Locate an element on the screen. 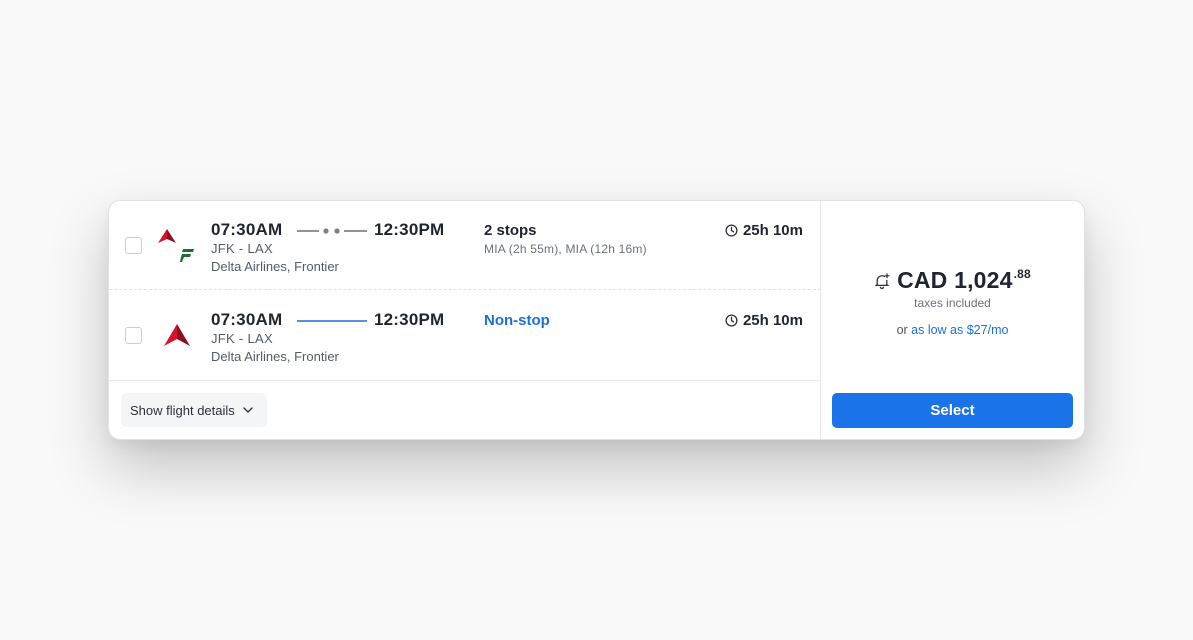 Image resolution: width=1193 pixels, height=640 pixels. show-flight-details-button: Show flight details is located at coordinates (194, 410).